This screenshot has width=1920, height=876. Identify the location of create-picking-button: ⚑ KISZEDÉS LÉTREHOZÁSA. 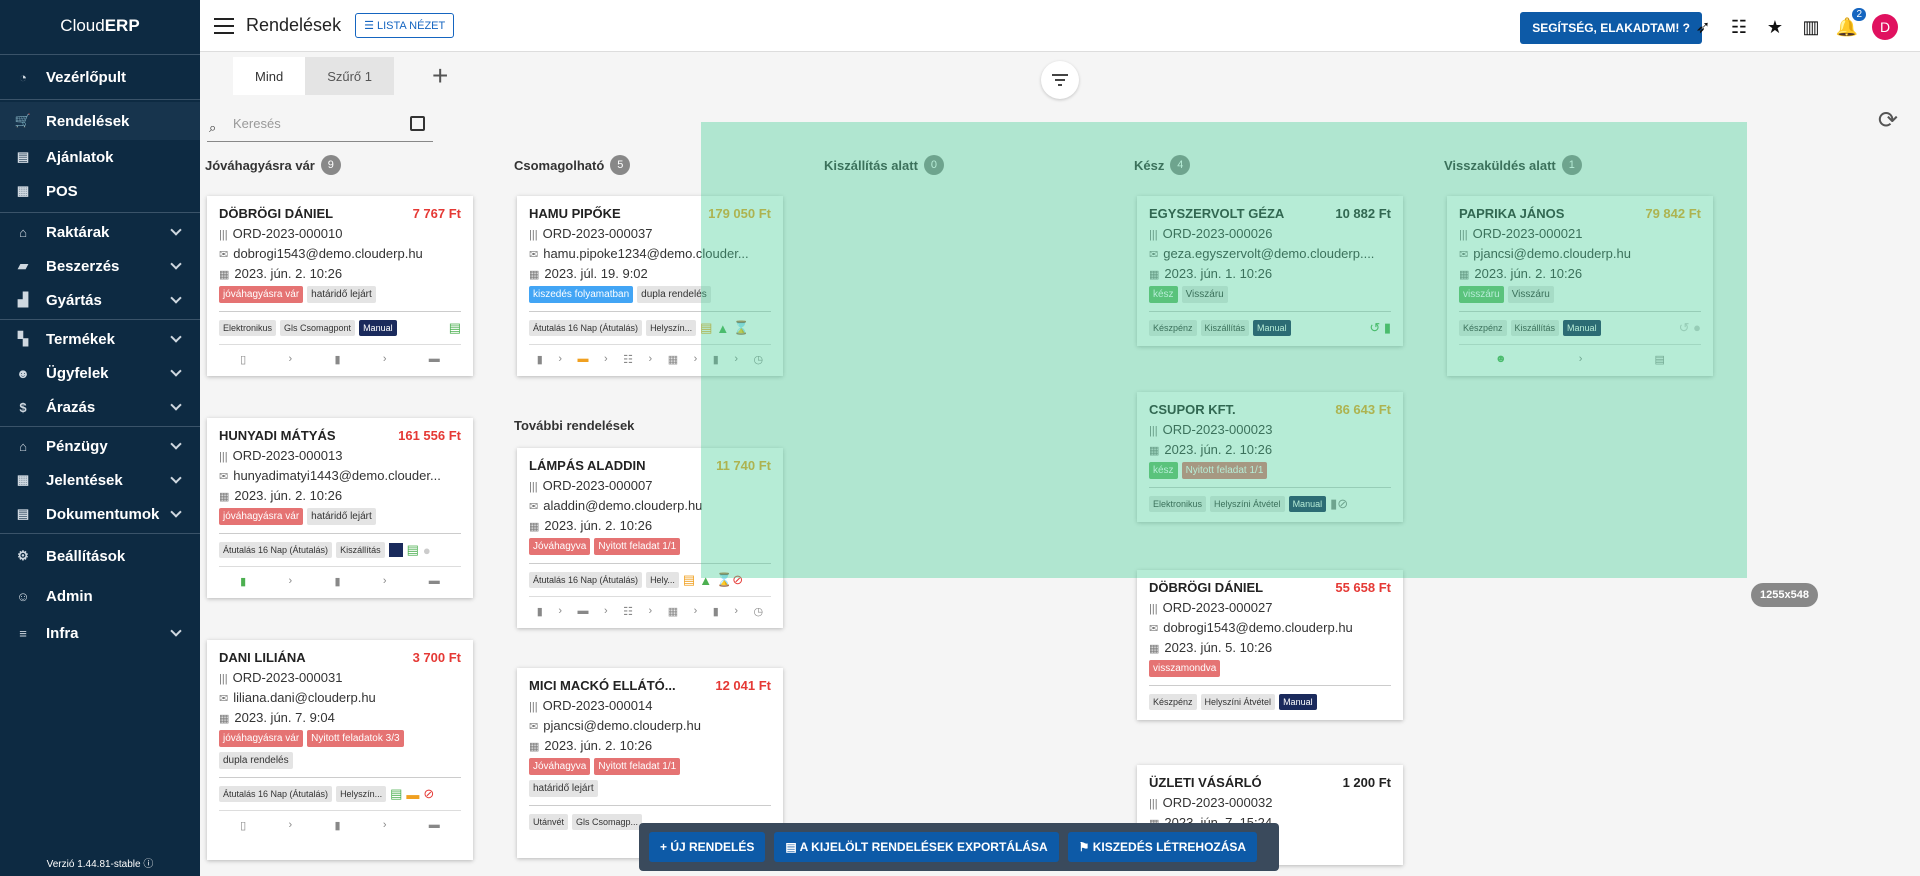
(1162, 847).